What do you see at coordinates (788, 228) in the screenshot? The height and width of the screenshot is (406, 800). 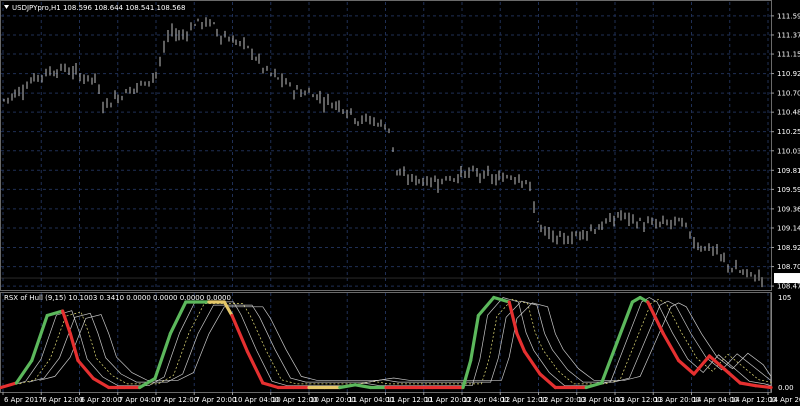 I see `price-tick-label: 109.145` at bounding box center [788, 228].